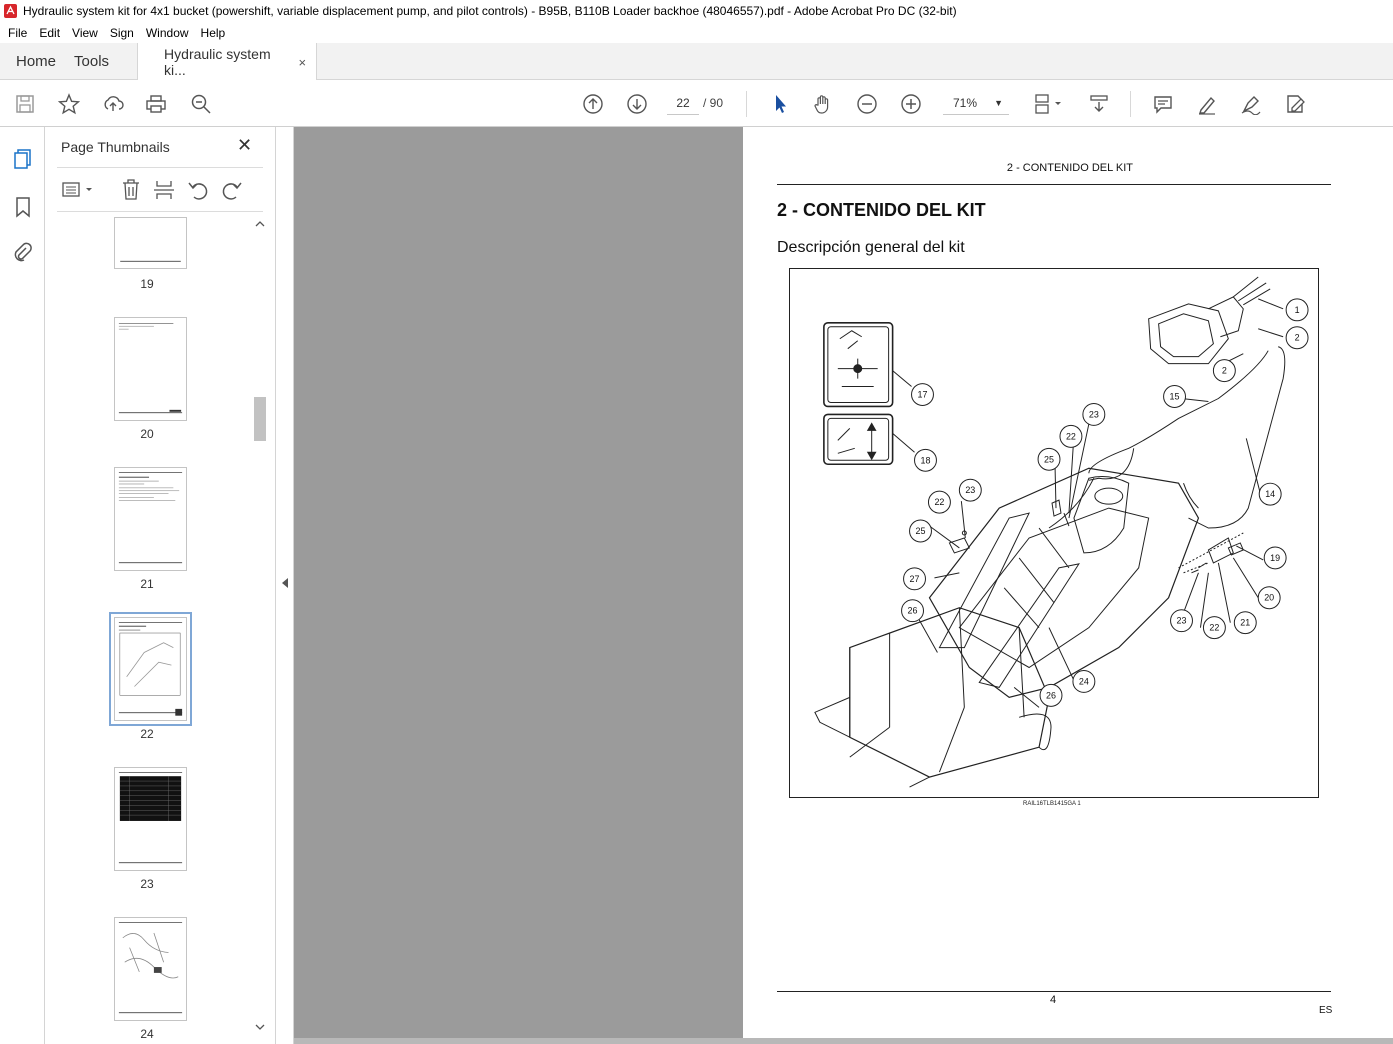 The height and width of the screenshot is (1044, 1393). What do you see at coordinates (244, 145) in the screenshot?
I see `panel-close-button: ✕` at bounding box center [244, 145].